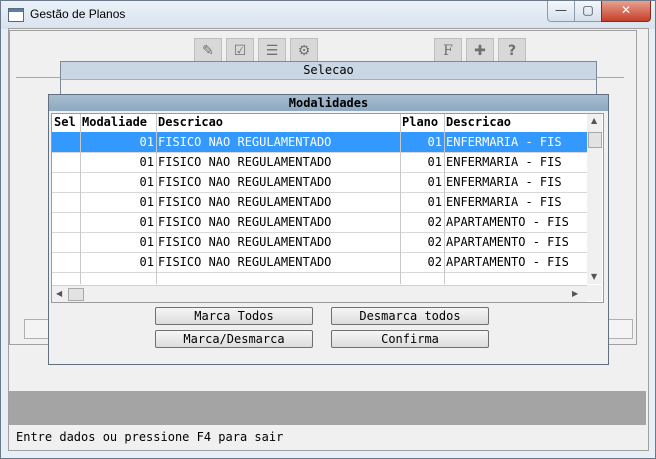 The width and height of the screenshot is (656, 459). I want to click on scroll-down-icon: ▼, so click(594, 276).